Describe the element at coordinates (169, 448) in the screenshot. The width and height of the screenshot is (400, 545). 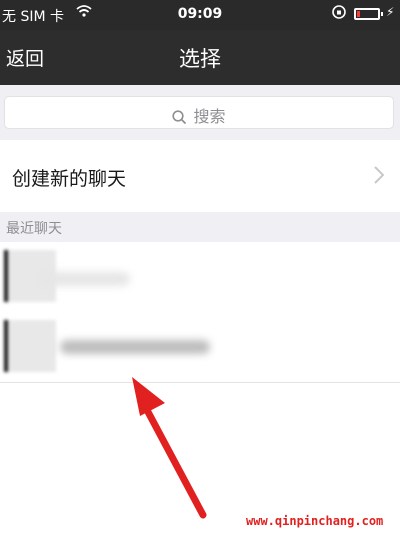
I see `annotation-arrow` at that location.